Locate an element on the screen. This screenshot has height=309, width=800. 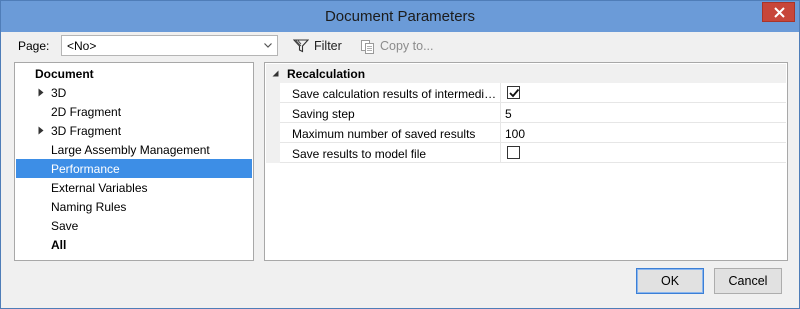
title-bar: Document Parameters is located at coordinates (400, 16).